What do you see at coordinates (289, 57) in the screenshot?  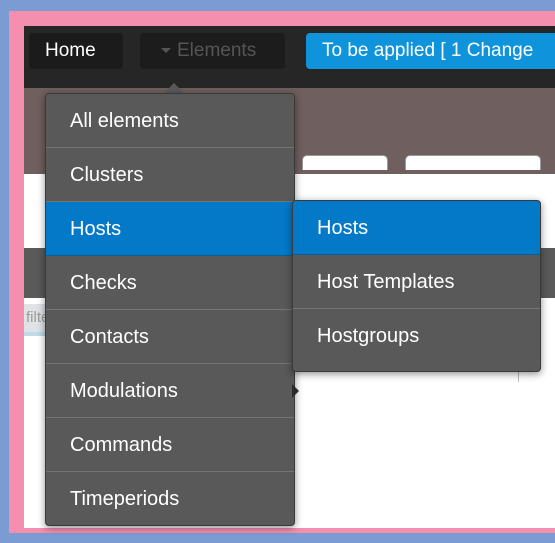 I see `top-navbar: Home Elements To be applied [ 1 Change` at bounding box center [289, 57].